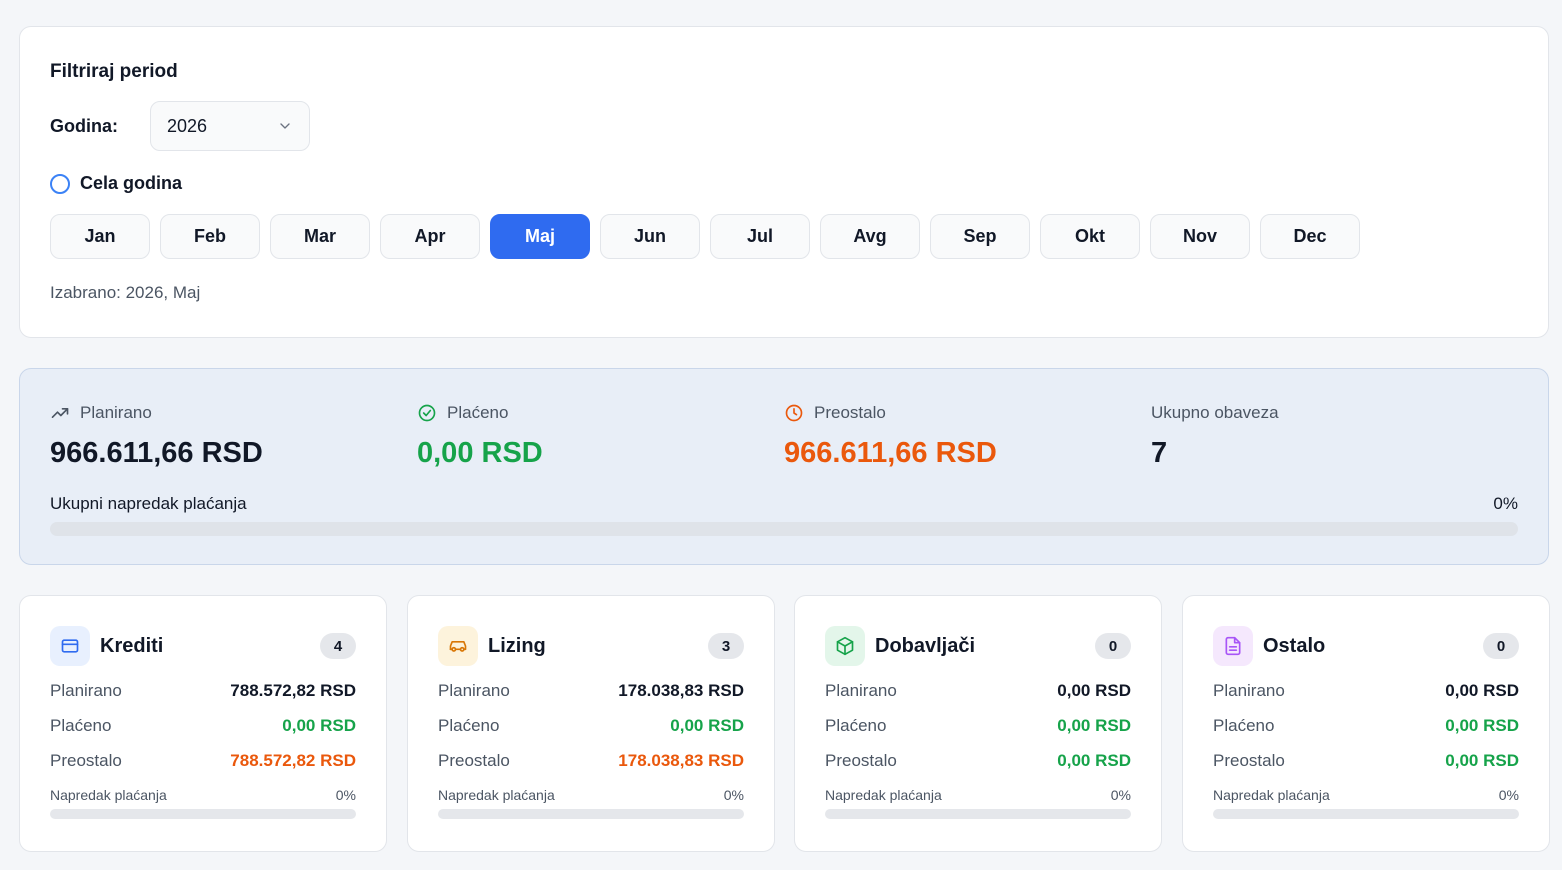 This screenshot has height=870, width=1562. What do you see at coordinates (760, 236) in the screenshot?
I see `month-button-jul: Jul` at bounding box center [760, 236].